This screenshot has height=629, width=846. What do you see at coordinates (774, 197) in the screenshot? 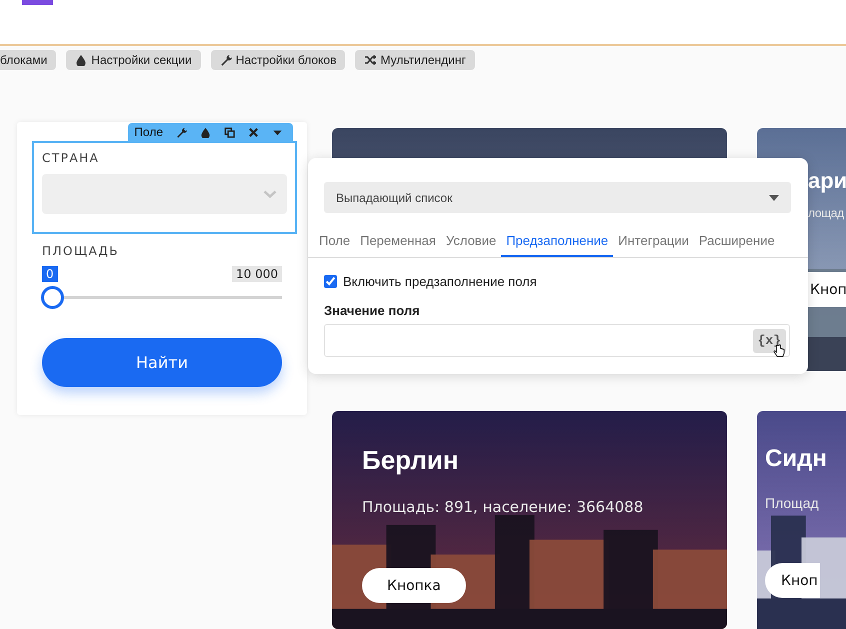
I see `caret-down-icon` at bounding box center [774, 197].